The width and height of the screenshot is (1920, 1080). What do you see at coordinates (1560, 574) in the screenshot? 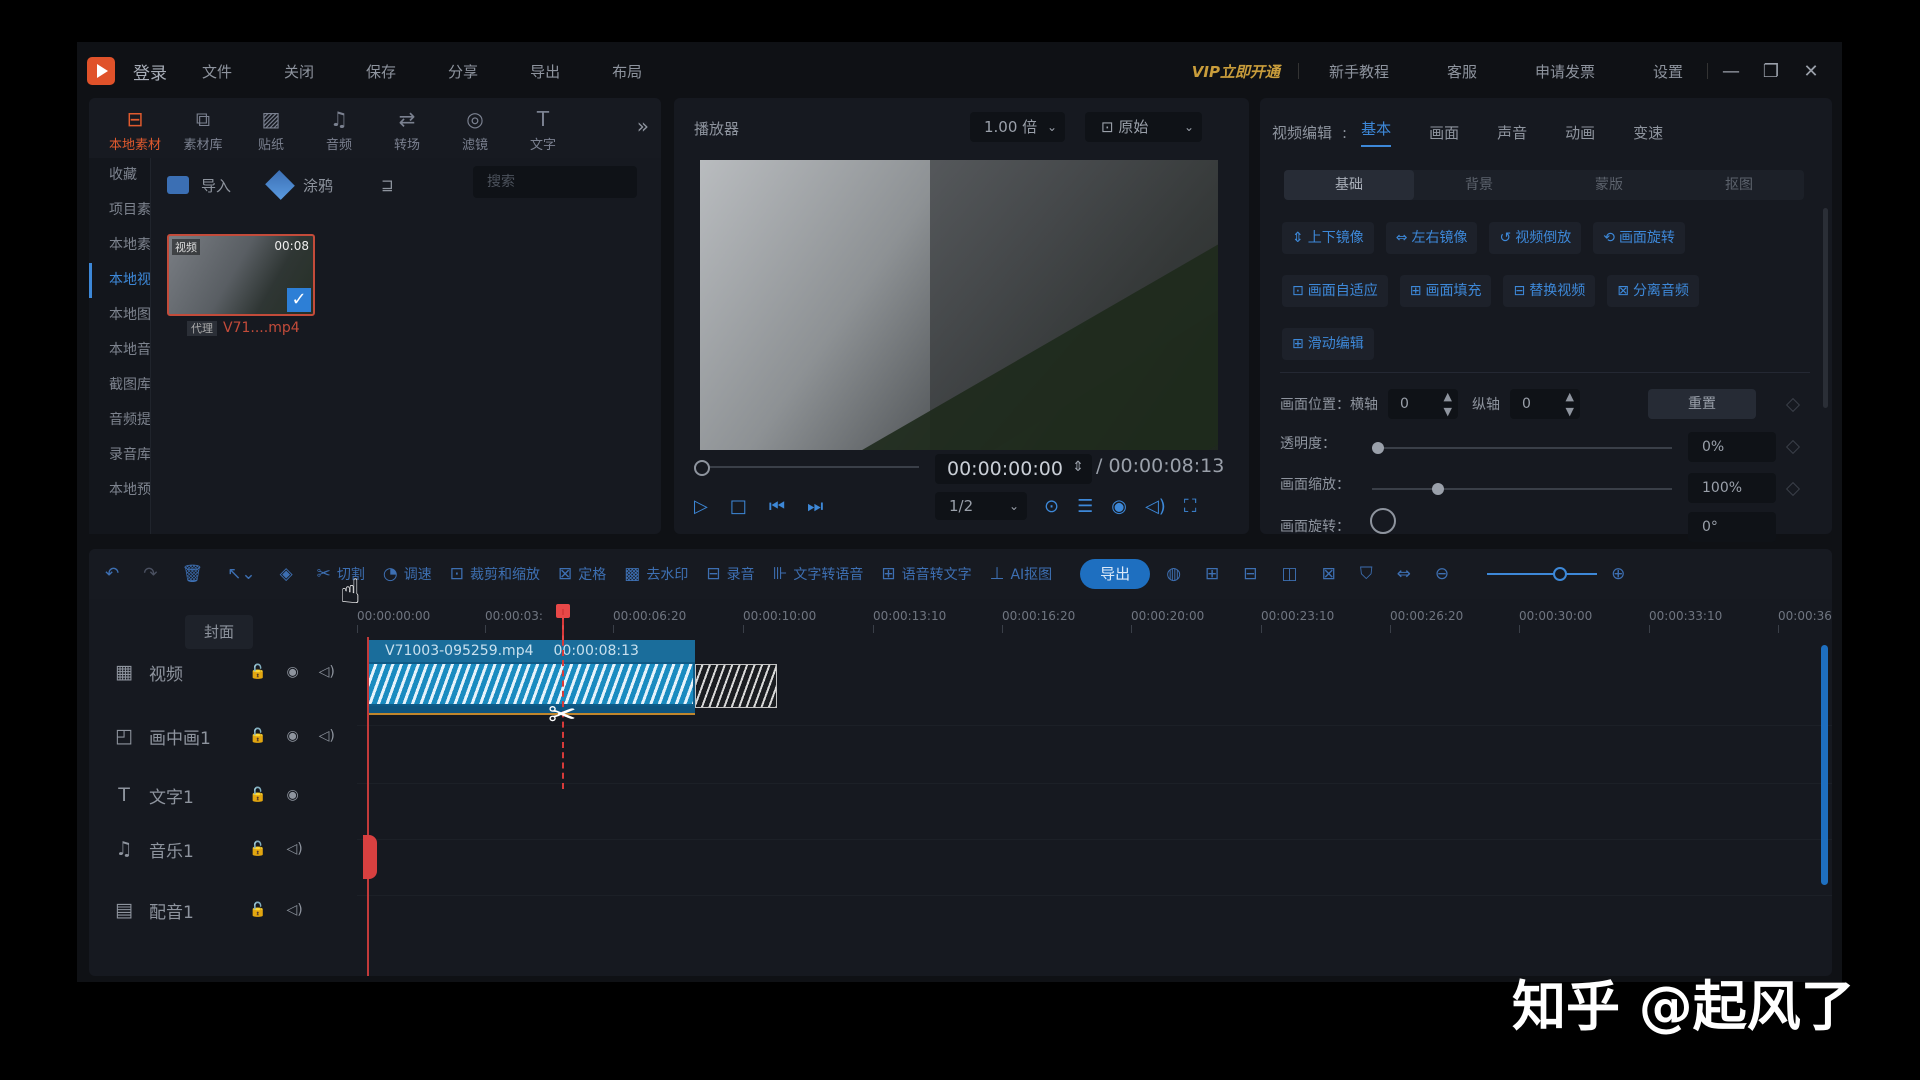
I see `zoom-knob` at bounding box center [1560, 574].